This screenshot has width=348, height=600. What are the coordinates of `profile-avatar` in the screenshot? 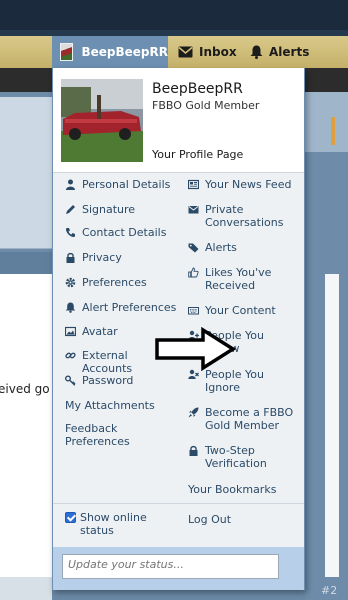 It's located at (102, 120).